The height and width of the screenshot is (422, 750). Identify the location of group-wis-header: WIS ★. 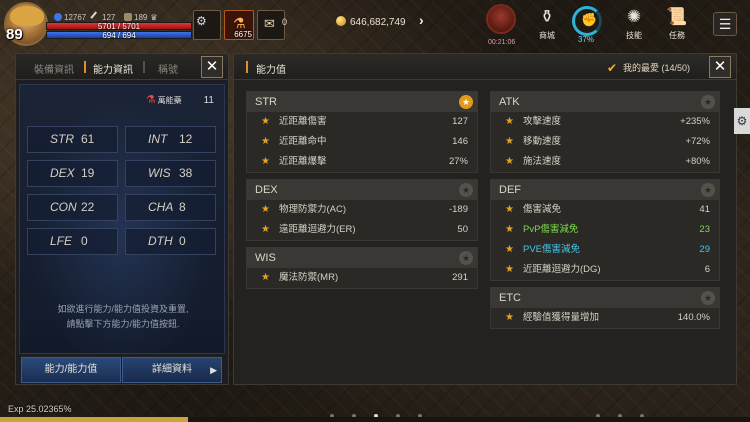
(362, 258).